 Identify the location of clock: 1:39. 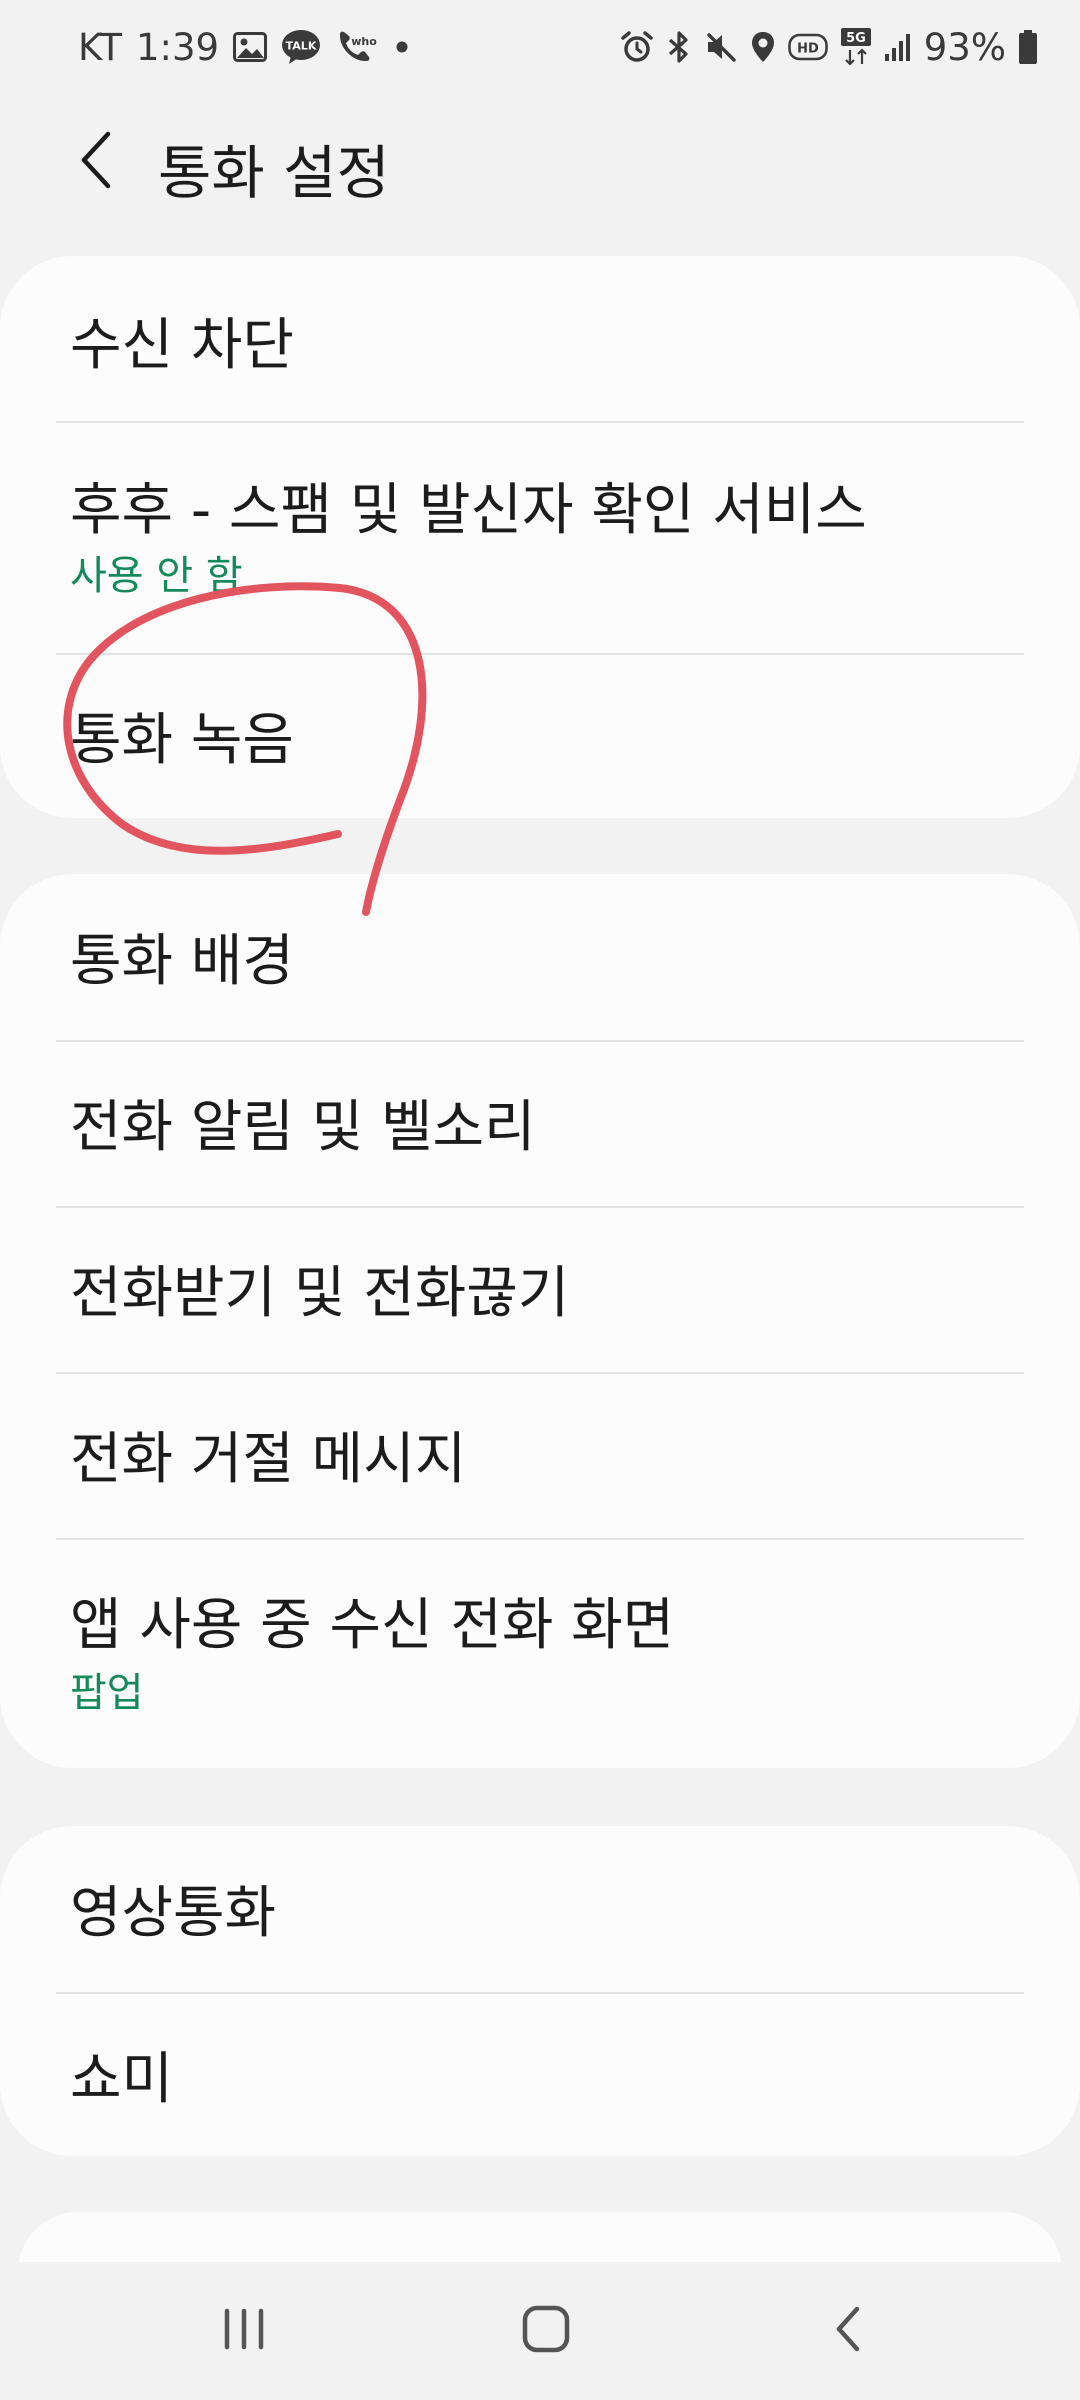
(178, 47).